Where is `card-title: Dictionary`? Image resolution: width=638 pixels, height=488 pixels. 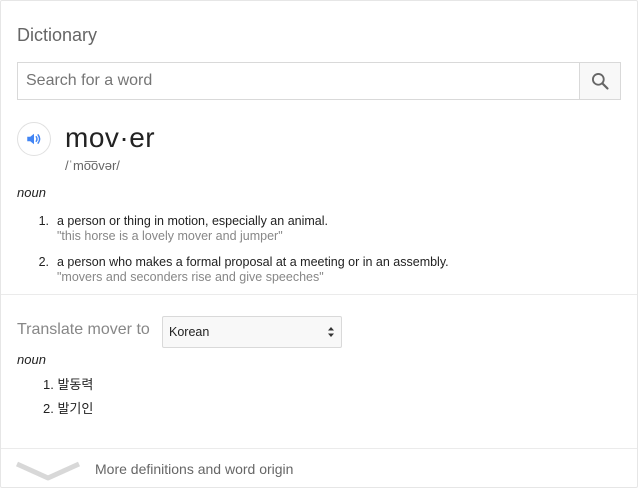 card-title: Dictionary is located at coordinates (57, 35).